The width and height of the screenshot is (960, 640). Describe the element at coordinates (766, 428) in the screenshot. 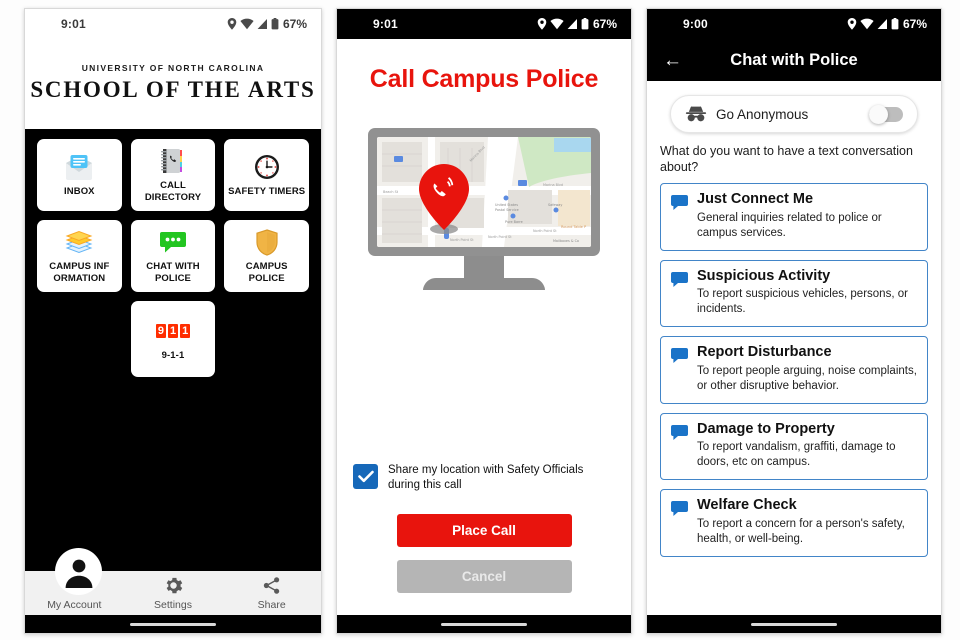

I see `topic-title: Damage to Property` at that location.